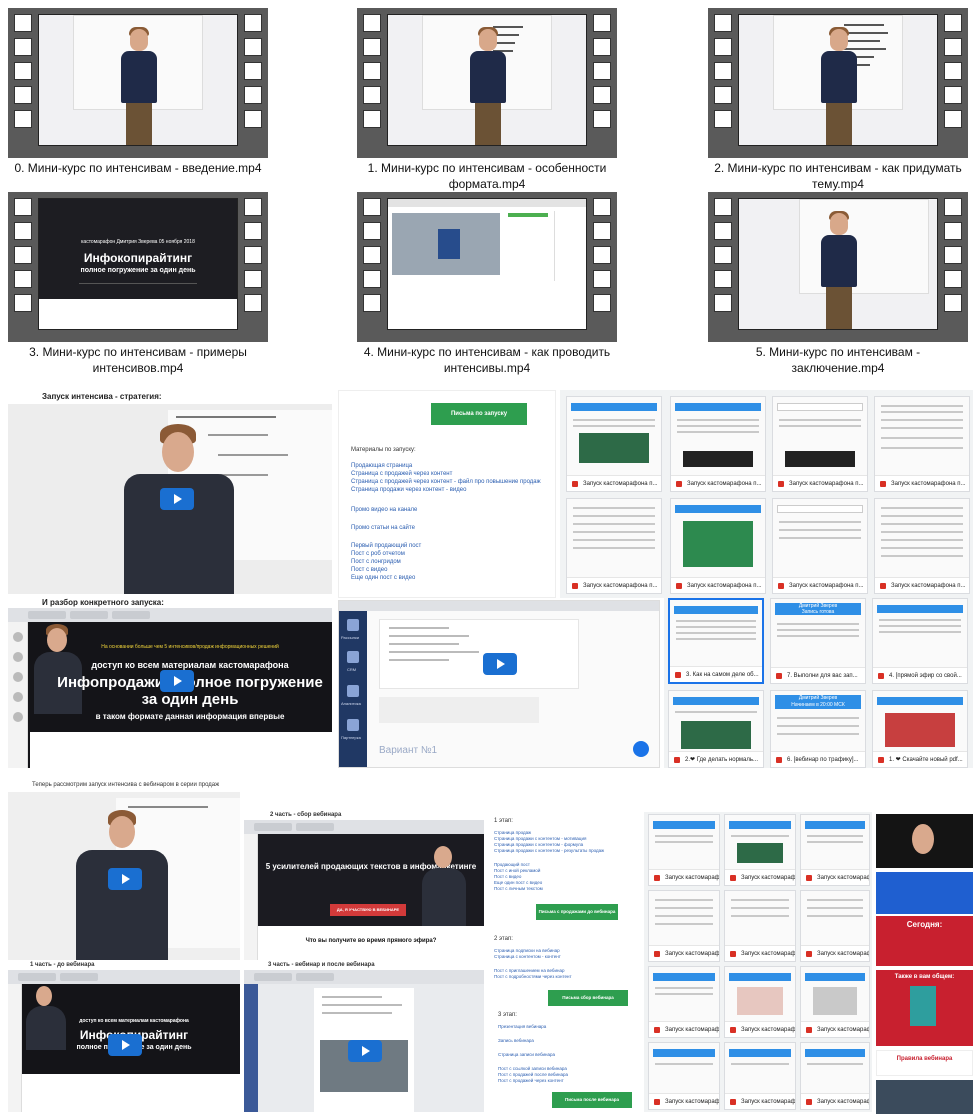  What do you see at coordinates (577, 912) in the screenshot?
I see `stage-letters-button: Письма с продажами до вебинара` at bounding box center [577, 912].